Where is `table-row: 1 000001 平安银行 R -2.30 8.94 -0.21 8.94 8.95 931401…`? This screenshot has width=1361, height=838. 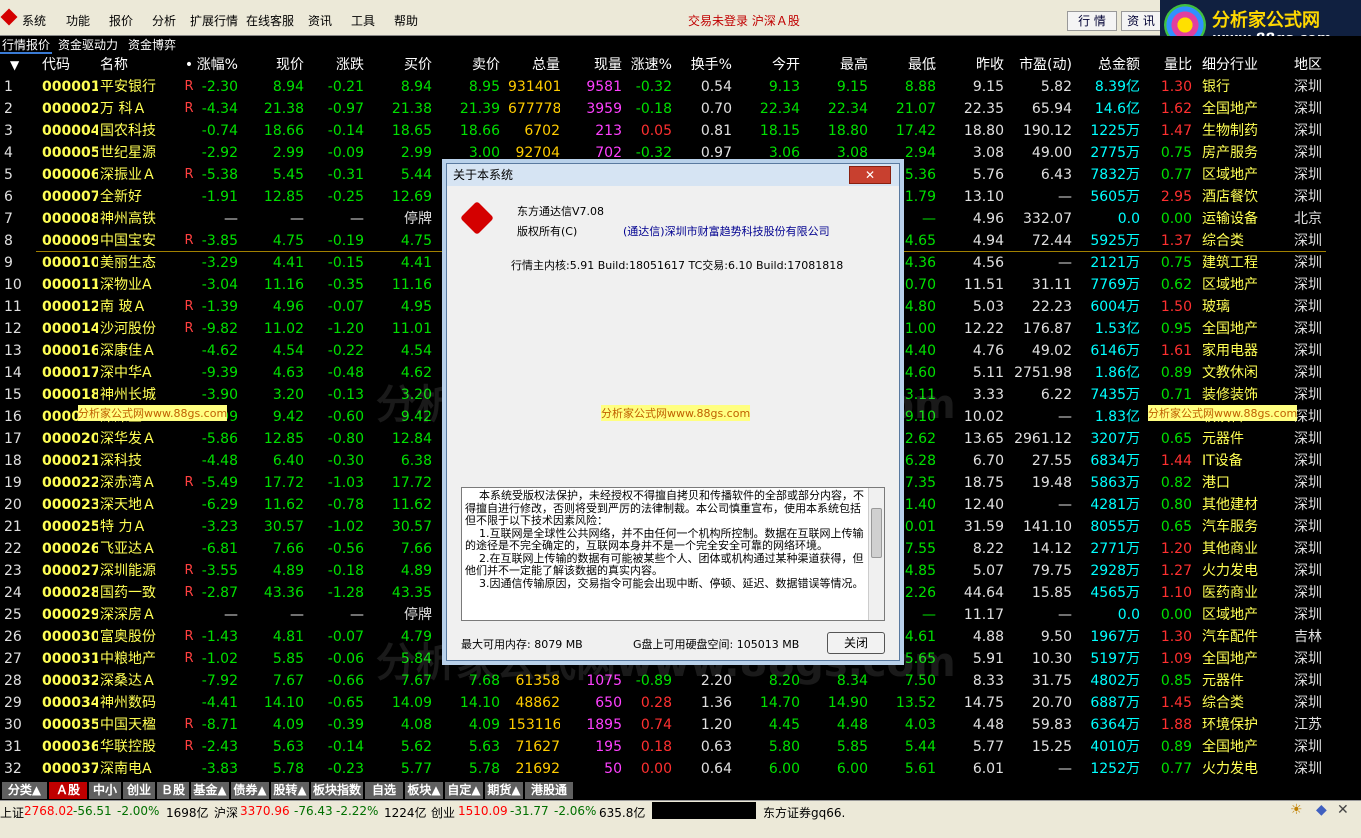 table-row: 1 000001 平安银行 R -2.30 8.94 -0.21 8.94 8.95 931401… is located at coordinates (680, 87).